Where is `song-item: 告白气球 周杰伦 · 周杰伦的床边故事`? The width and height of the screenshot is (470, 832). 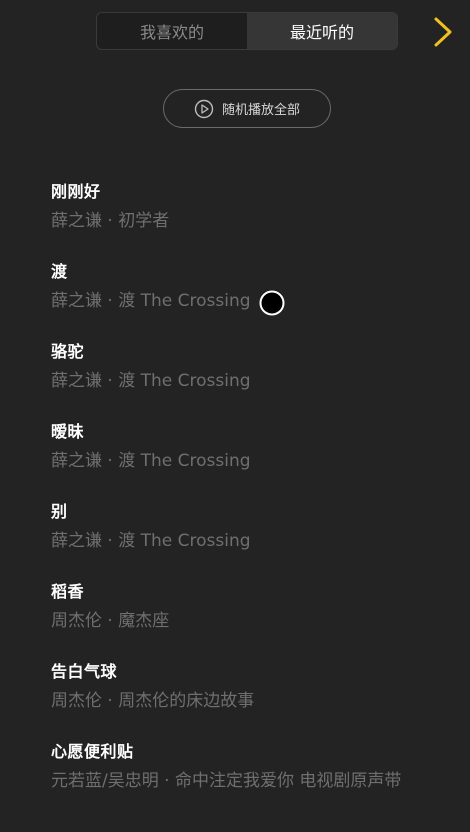 song-item: 告白气球 周杰伦 · 周杰伦的床边故事 is located at coordinates (251, 700).